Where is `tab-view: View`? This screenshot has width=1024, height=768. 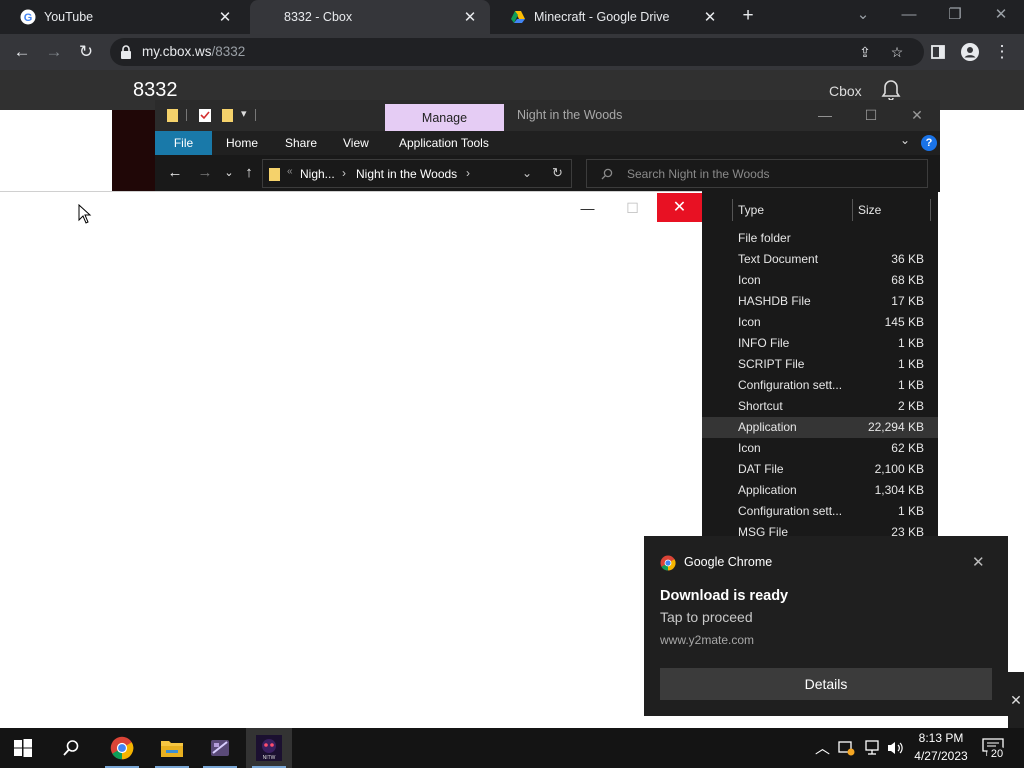
tab-view: View is located at coordinates (356, 143).